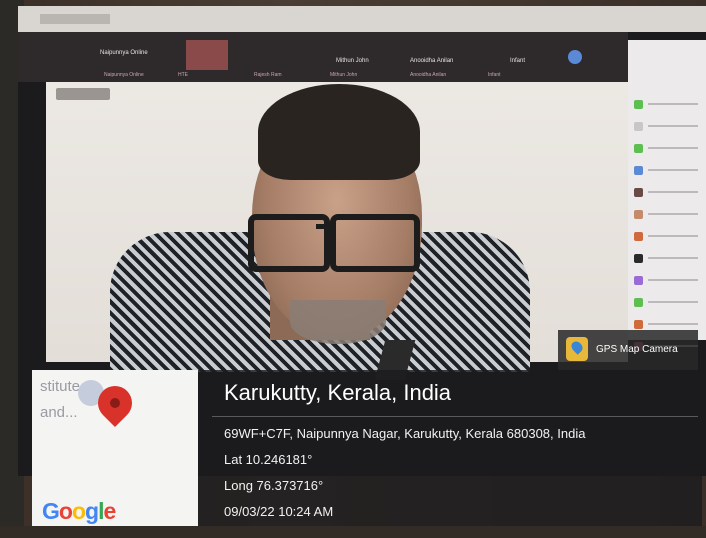 Image resolution: width=706 pixels, height=538 pixels. Describe the element at coordinates (577, 349) in the screenshot. I see `gps-map-camera-icon` at that location.